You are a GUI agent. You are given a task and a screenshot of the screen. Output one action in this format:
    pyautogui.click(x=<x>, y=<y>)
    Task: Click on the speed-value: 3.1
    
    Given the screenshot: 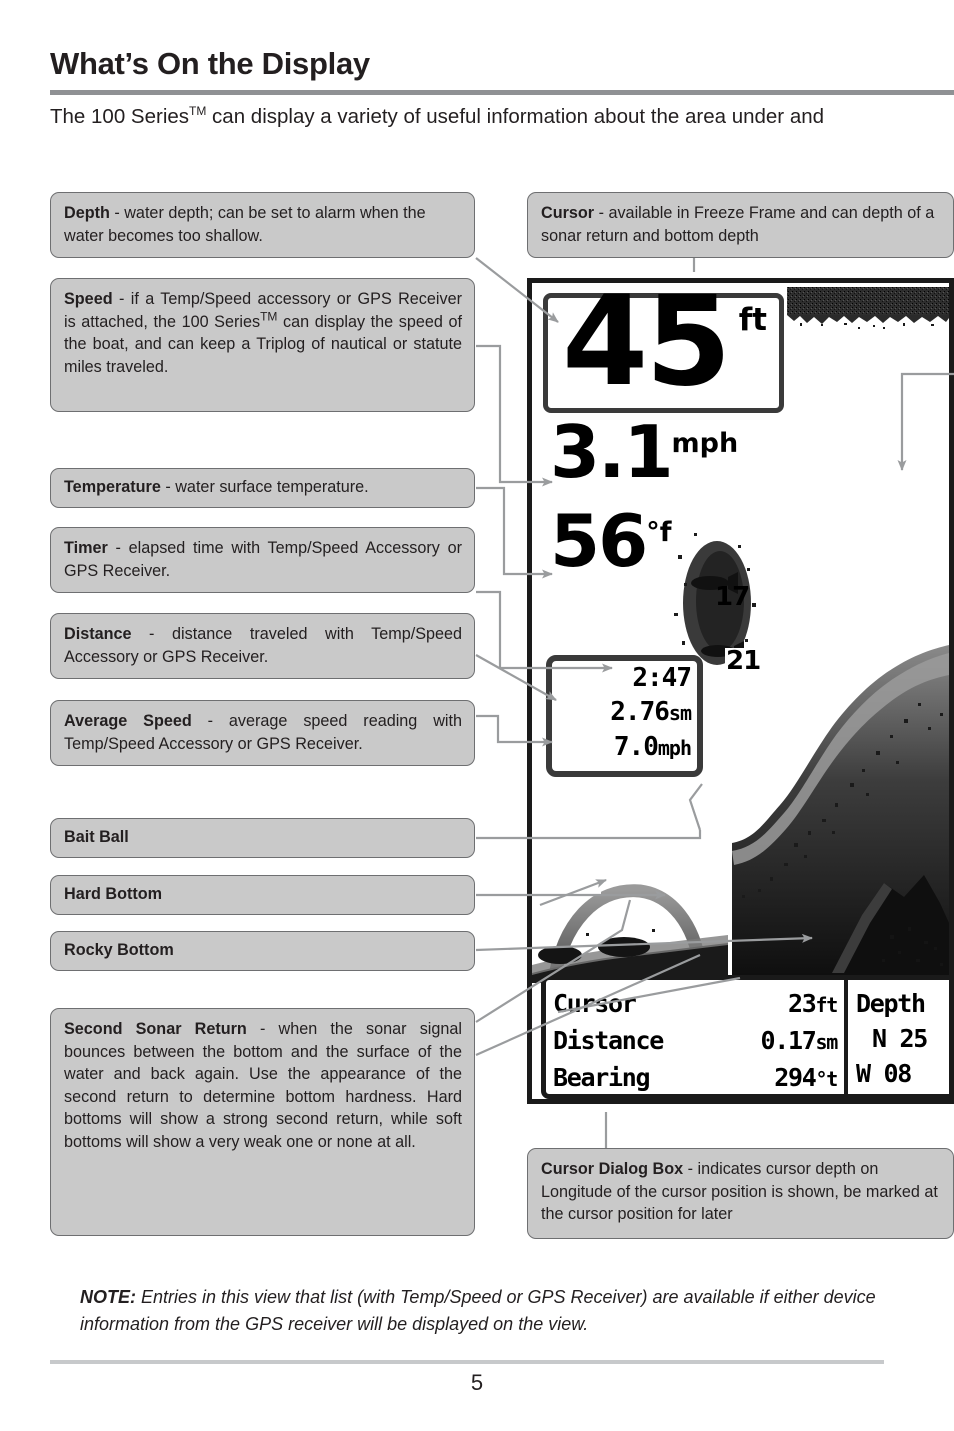 What is the action you would take?
    pyautogui.click(x=612, y=452)
    